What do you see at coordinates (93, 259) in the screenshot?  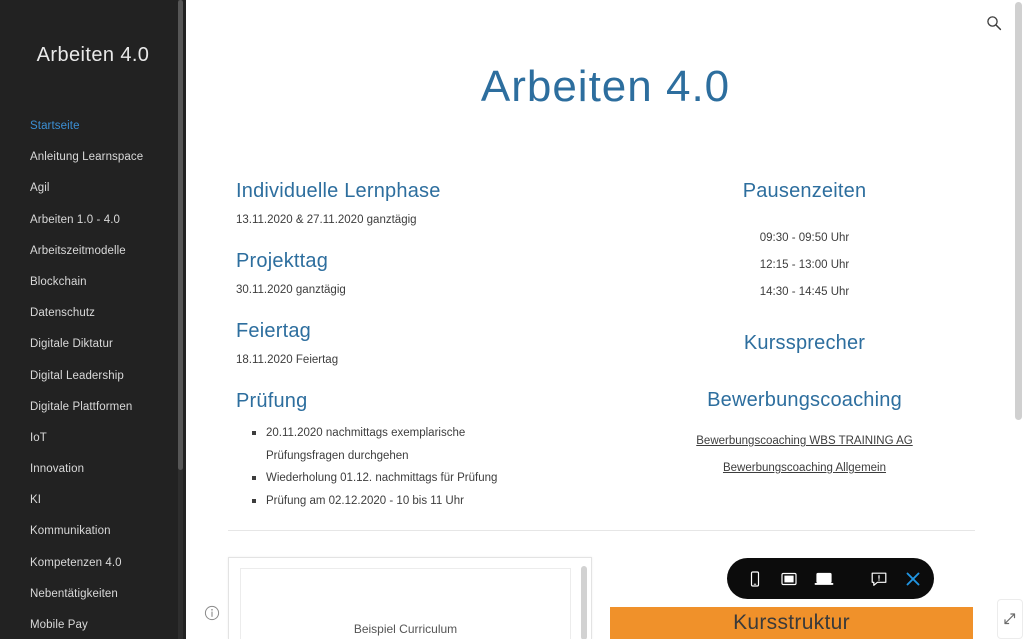 I see `sidebar-item-arbeitszeitmodelle: Arbeitszeitmodelle` at bounding box center [93, 259].